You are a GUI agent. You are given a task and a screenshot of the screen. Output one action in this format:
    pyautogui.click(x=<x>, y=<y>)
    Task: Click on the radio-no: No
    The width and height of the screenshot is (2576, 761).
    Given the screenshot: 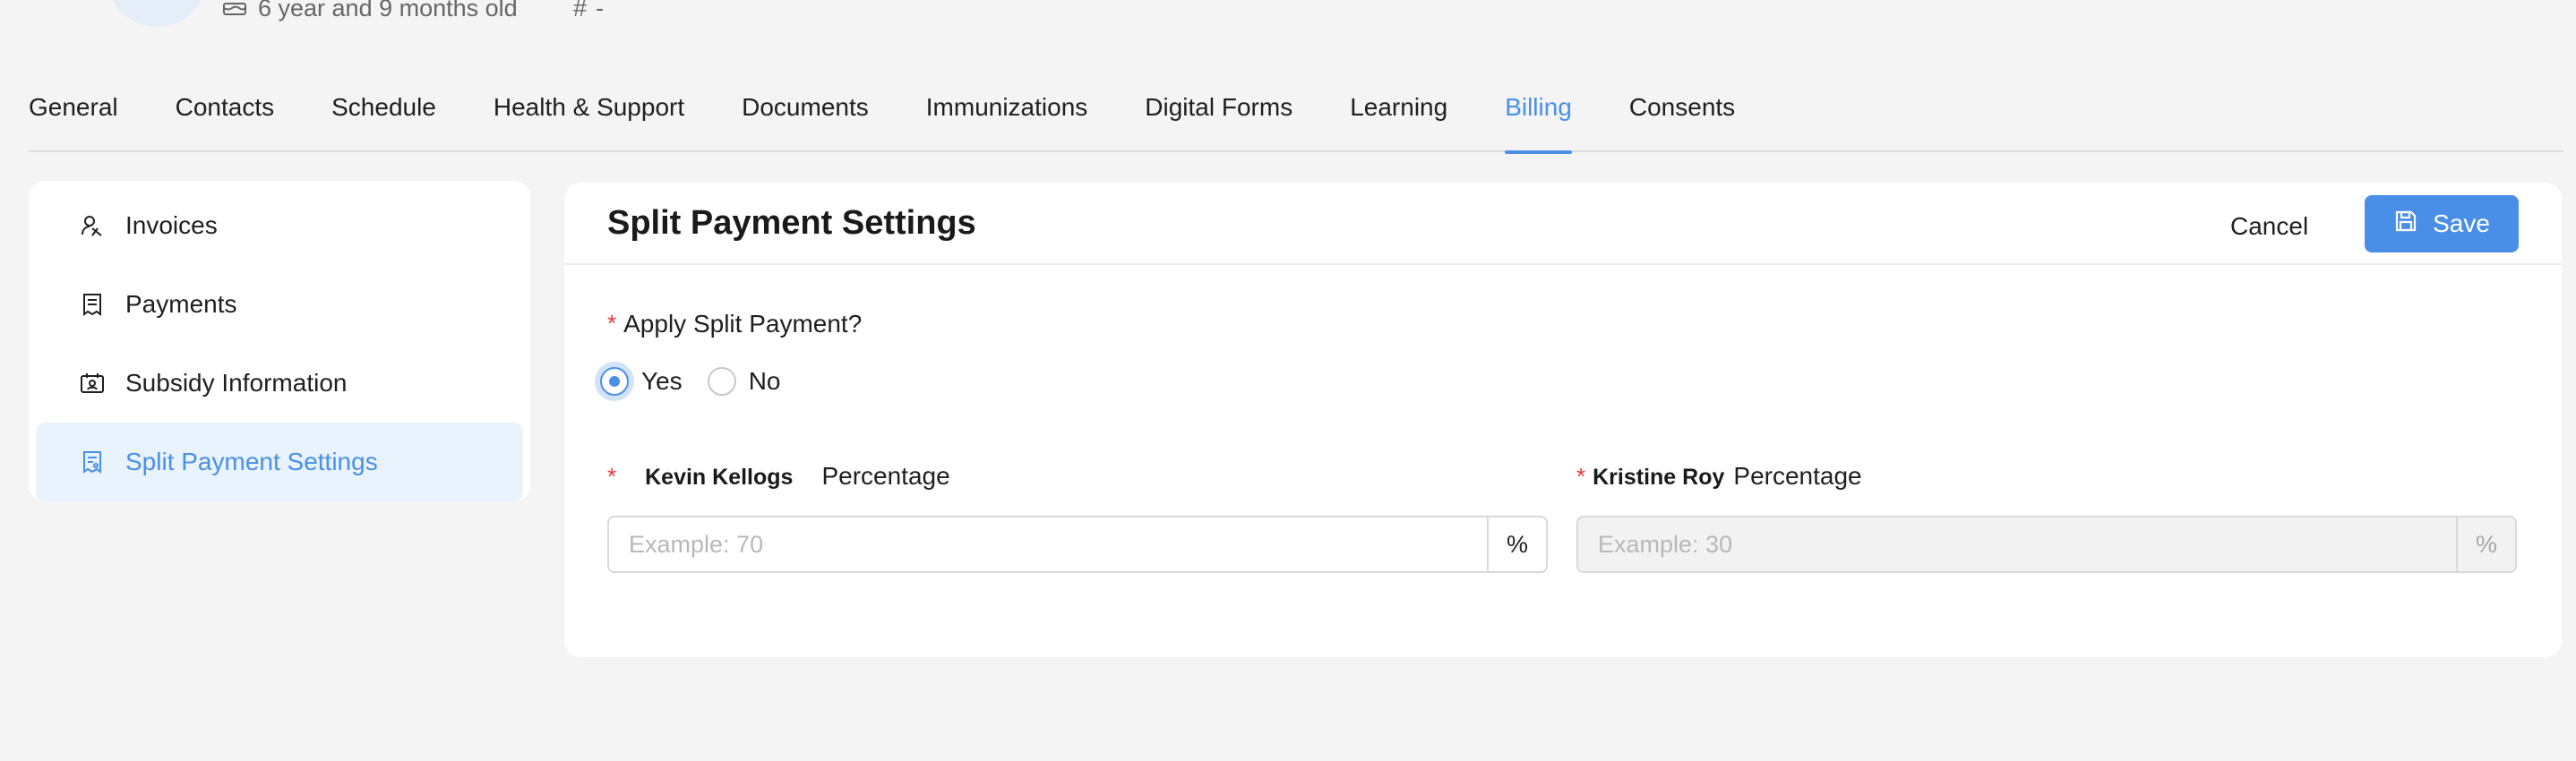 What is the action you would take?
    pyautogui.click(x=744, y=381)
    